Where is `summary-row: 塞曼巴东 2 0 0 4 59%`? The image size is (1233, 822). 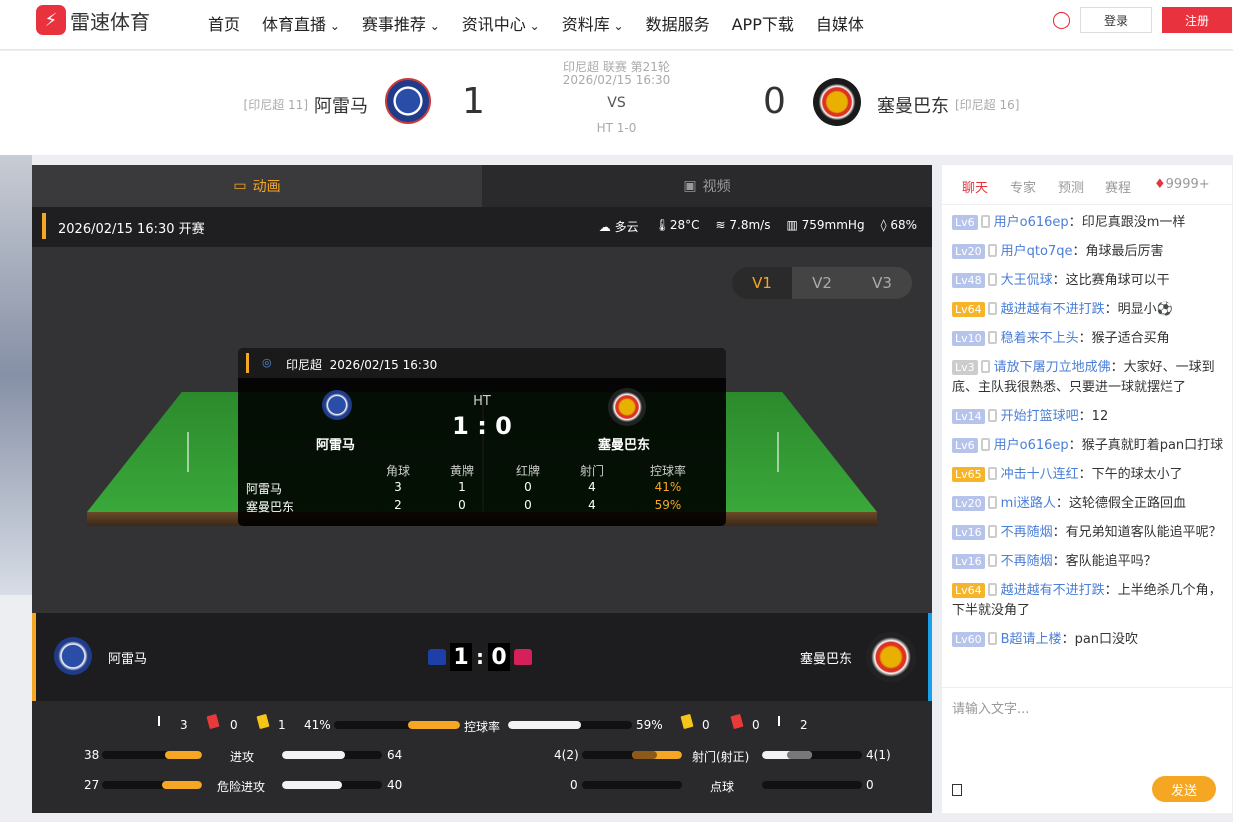 summary-row: 塞曼巴东 2 0 0 4 59% is located at coordinates (482, 507).